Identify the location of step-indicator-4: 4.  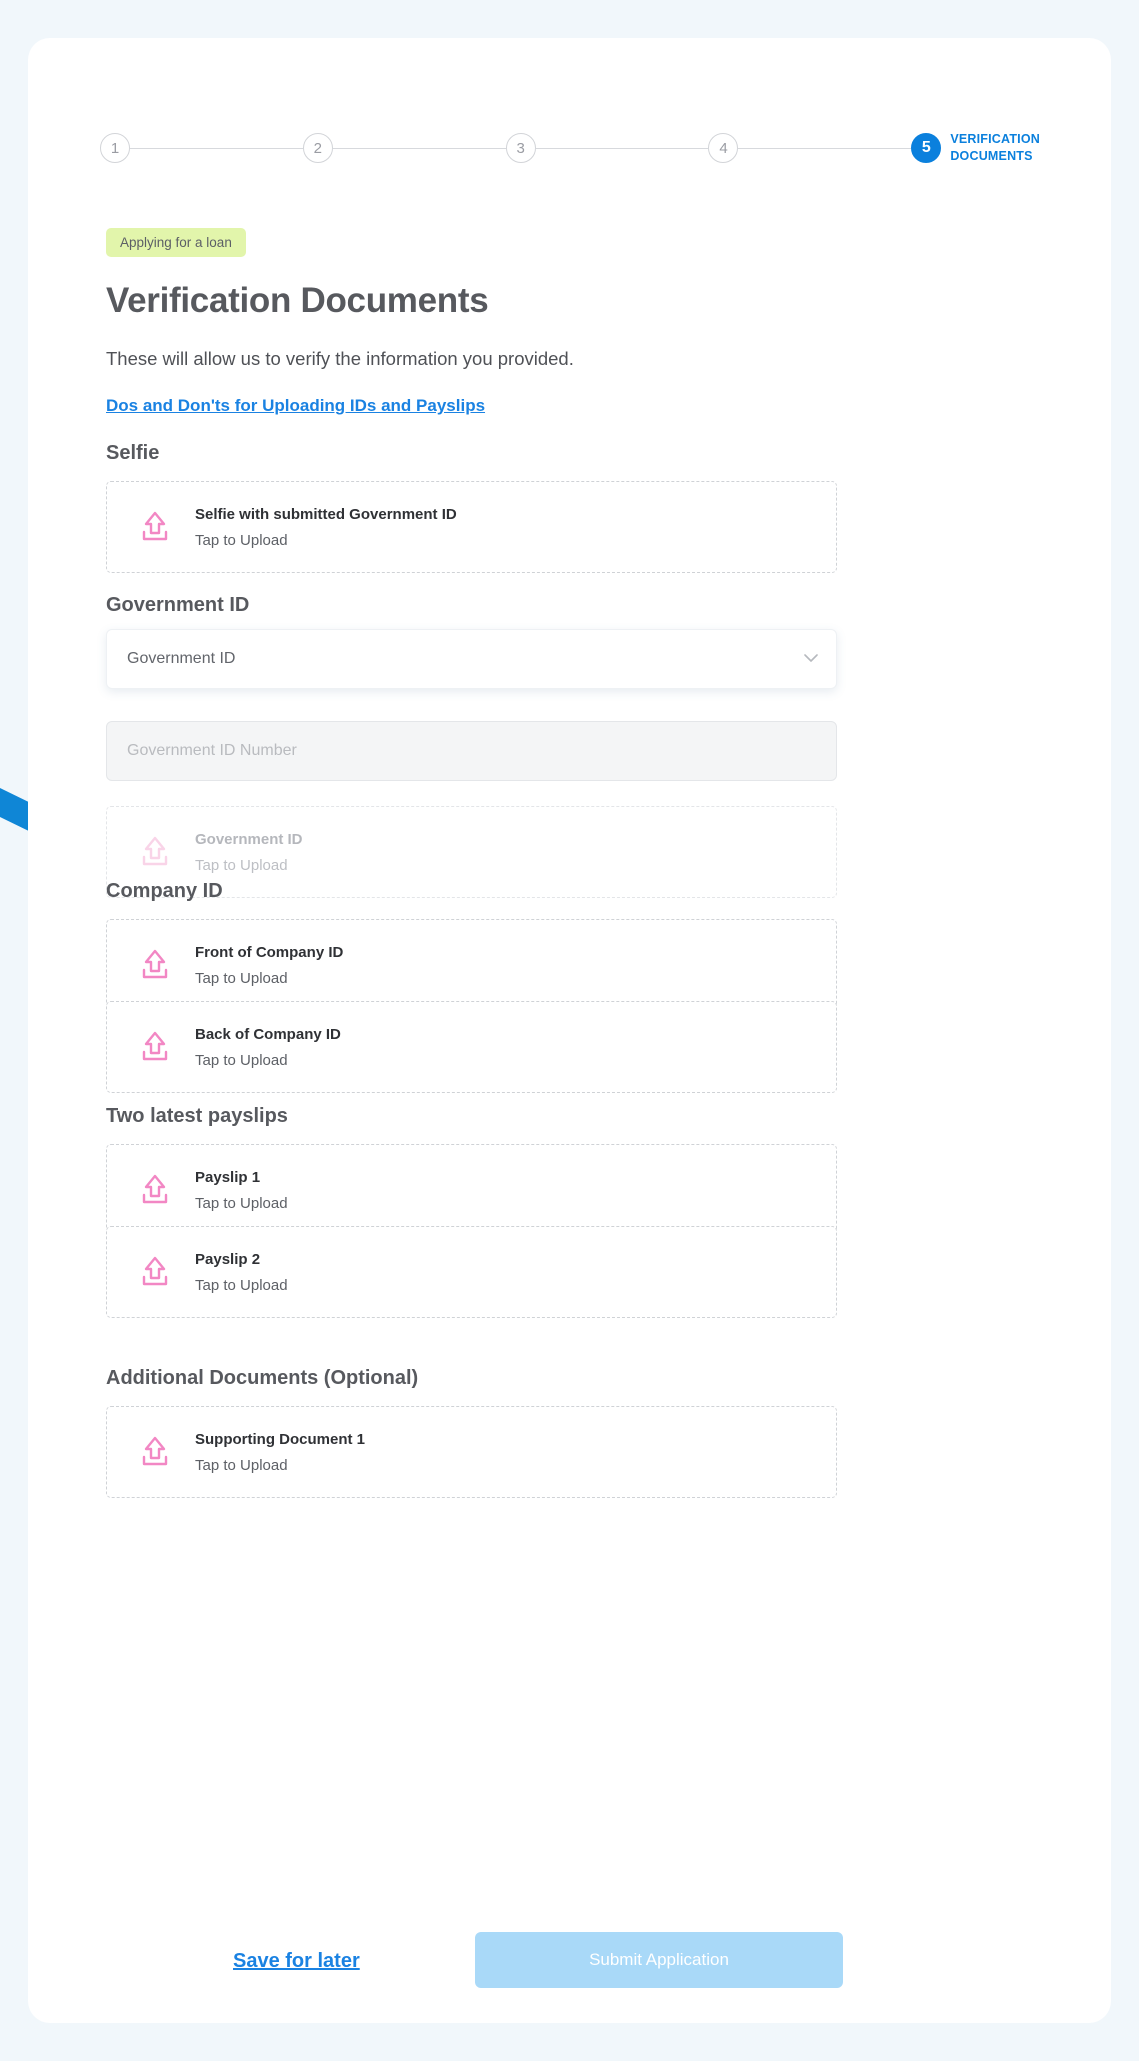
(723, 148).